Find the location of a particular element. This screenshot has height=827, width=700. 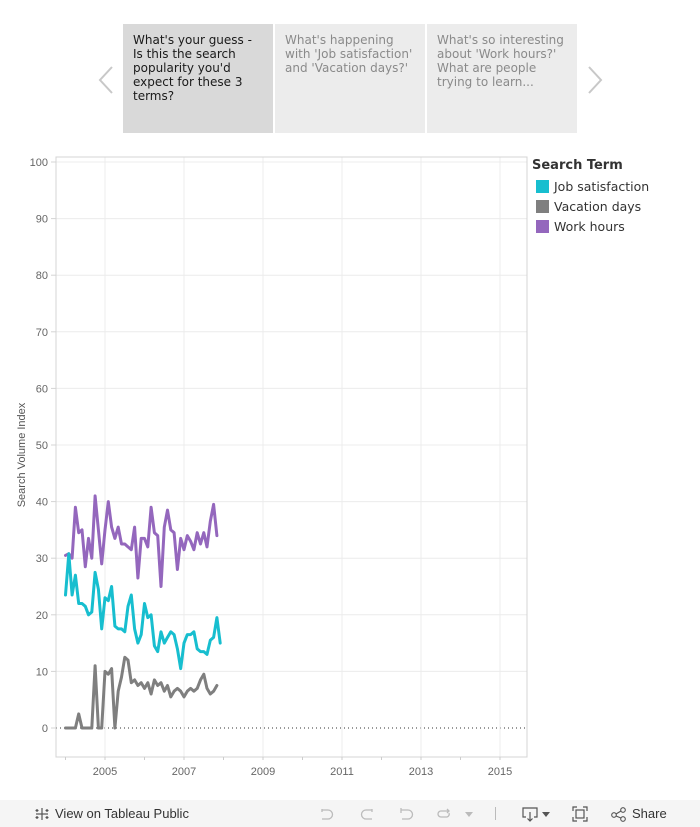

x-tick-label: 2009 is located at coordinates (263, 772).